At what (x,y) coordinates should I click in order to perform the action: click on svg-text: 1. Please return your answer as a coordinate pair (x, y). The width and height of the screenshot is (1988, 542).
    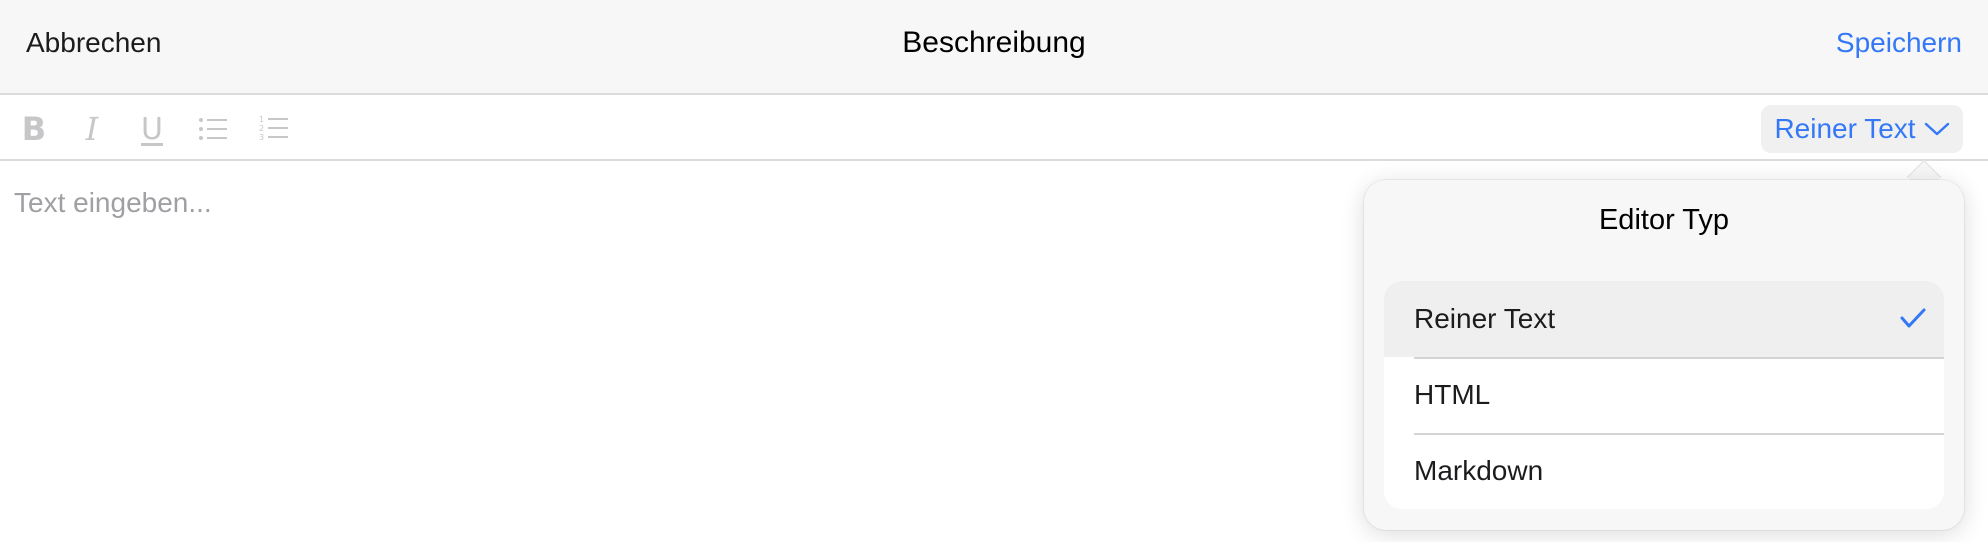
    Looking at the image, I should click on (261, 119).